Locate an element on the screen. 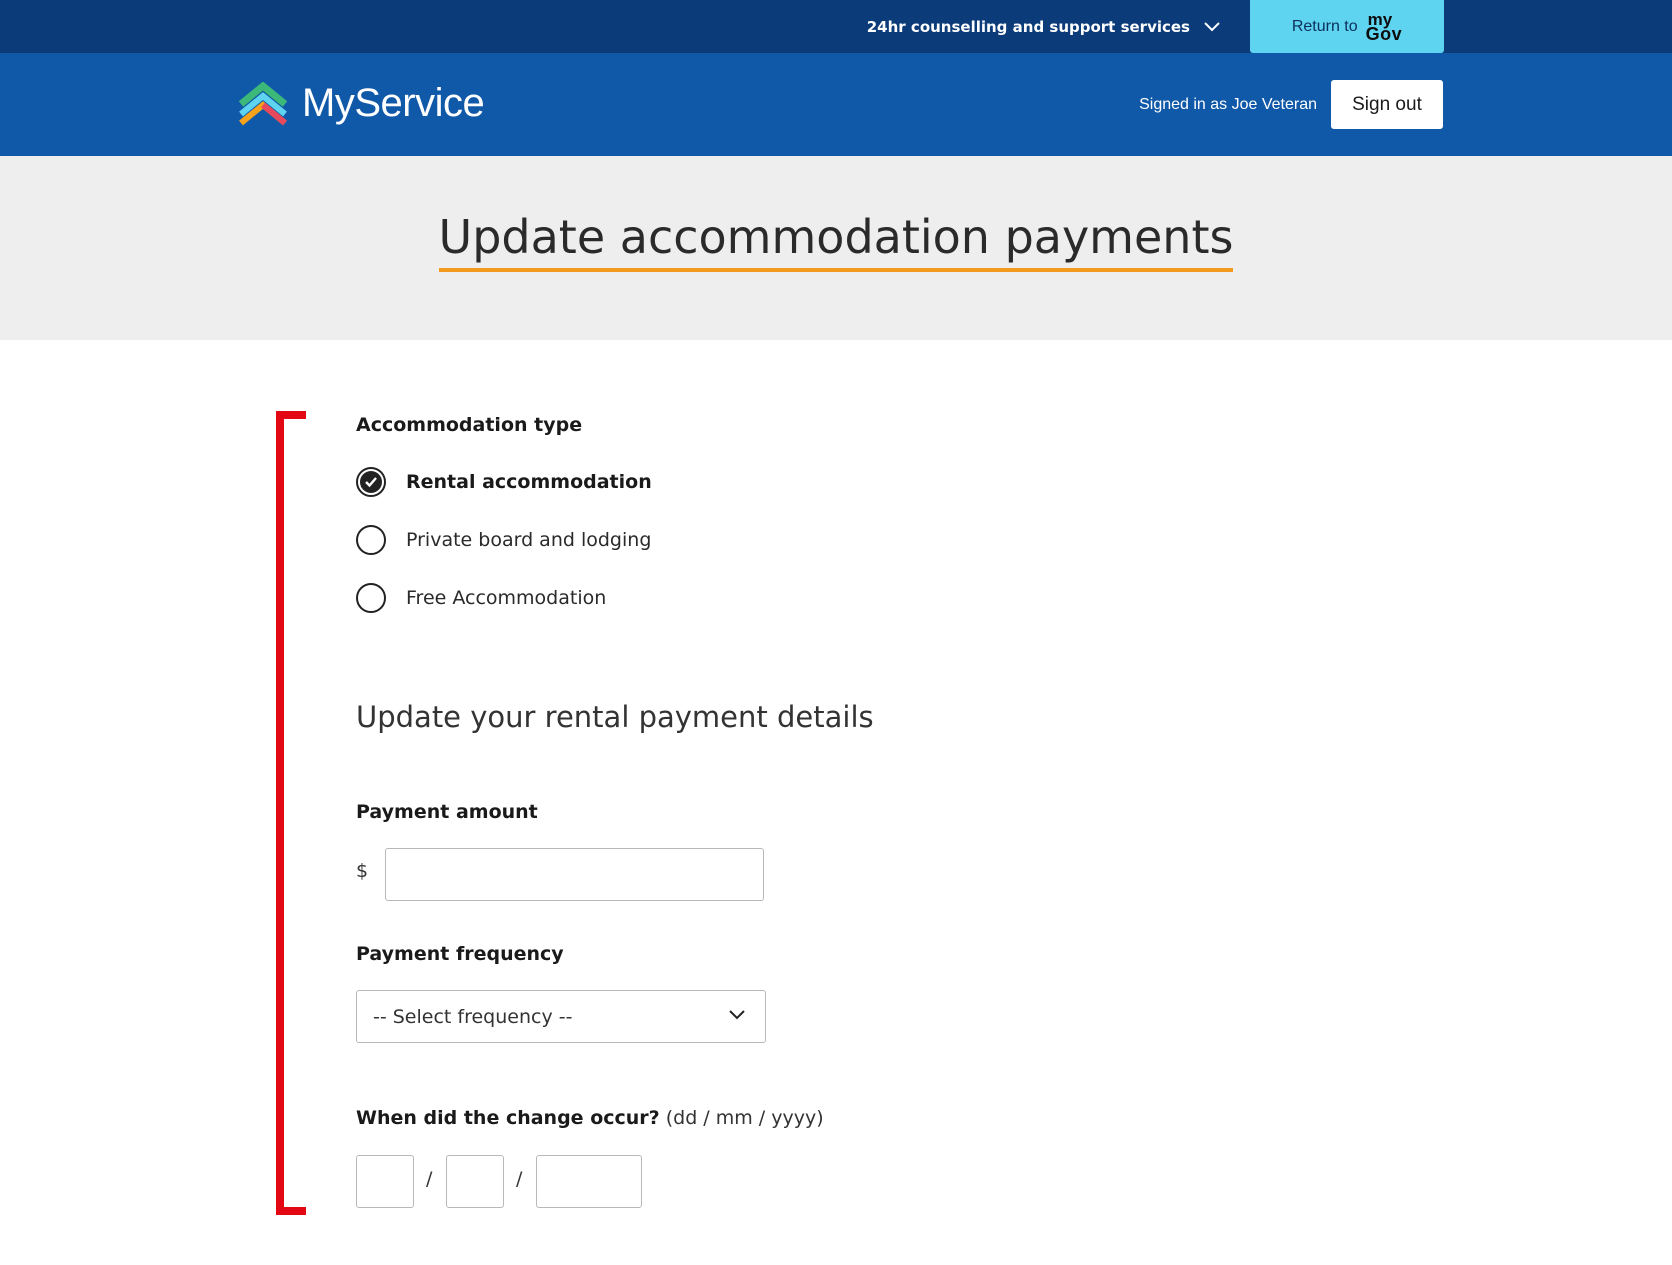 The height and width of the screenshot is (1265, 1672). return-to-label: Return to is located at coordinates (1324, 26).